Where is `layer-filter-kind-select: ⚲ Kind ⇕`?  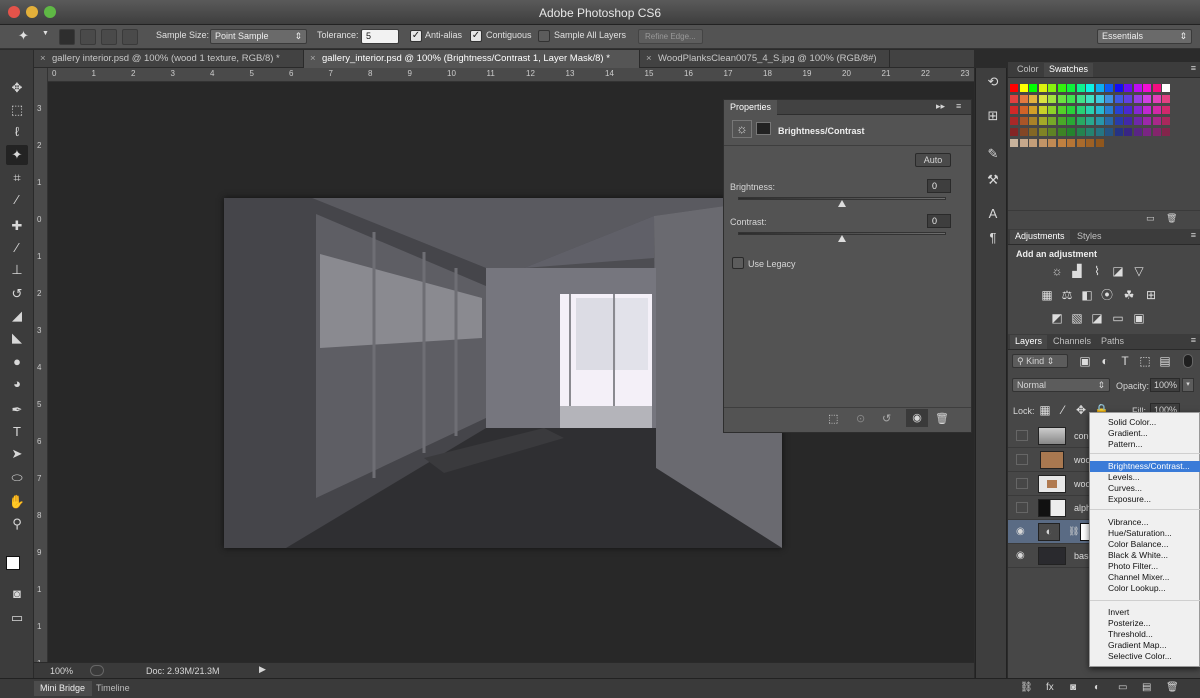 layer-filter-kind-select: ⚲ Kind ⇕ is located at coordinates (1040, 361).